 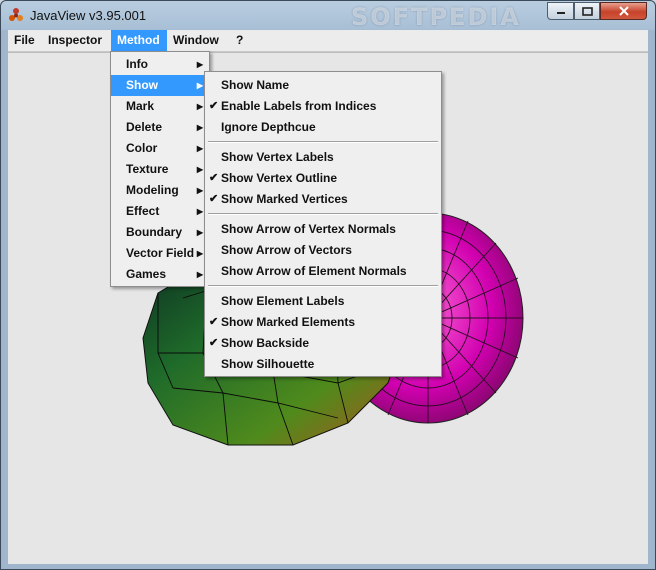 What do you see at coordinates (284, 199) in the screenshot?
I see `menu-item-label: Show Marked Vertices` at bounding box center [284, 199].